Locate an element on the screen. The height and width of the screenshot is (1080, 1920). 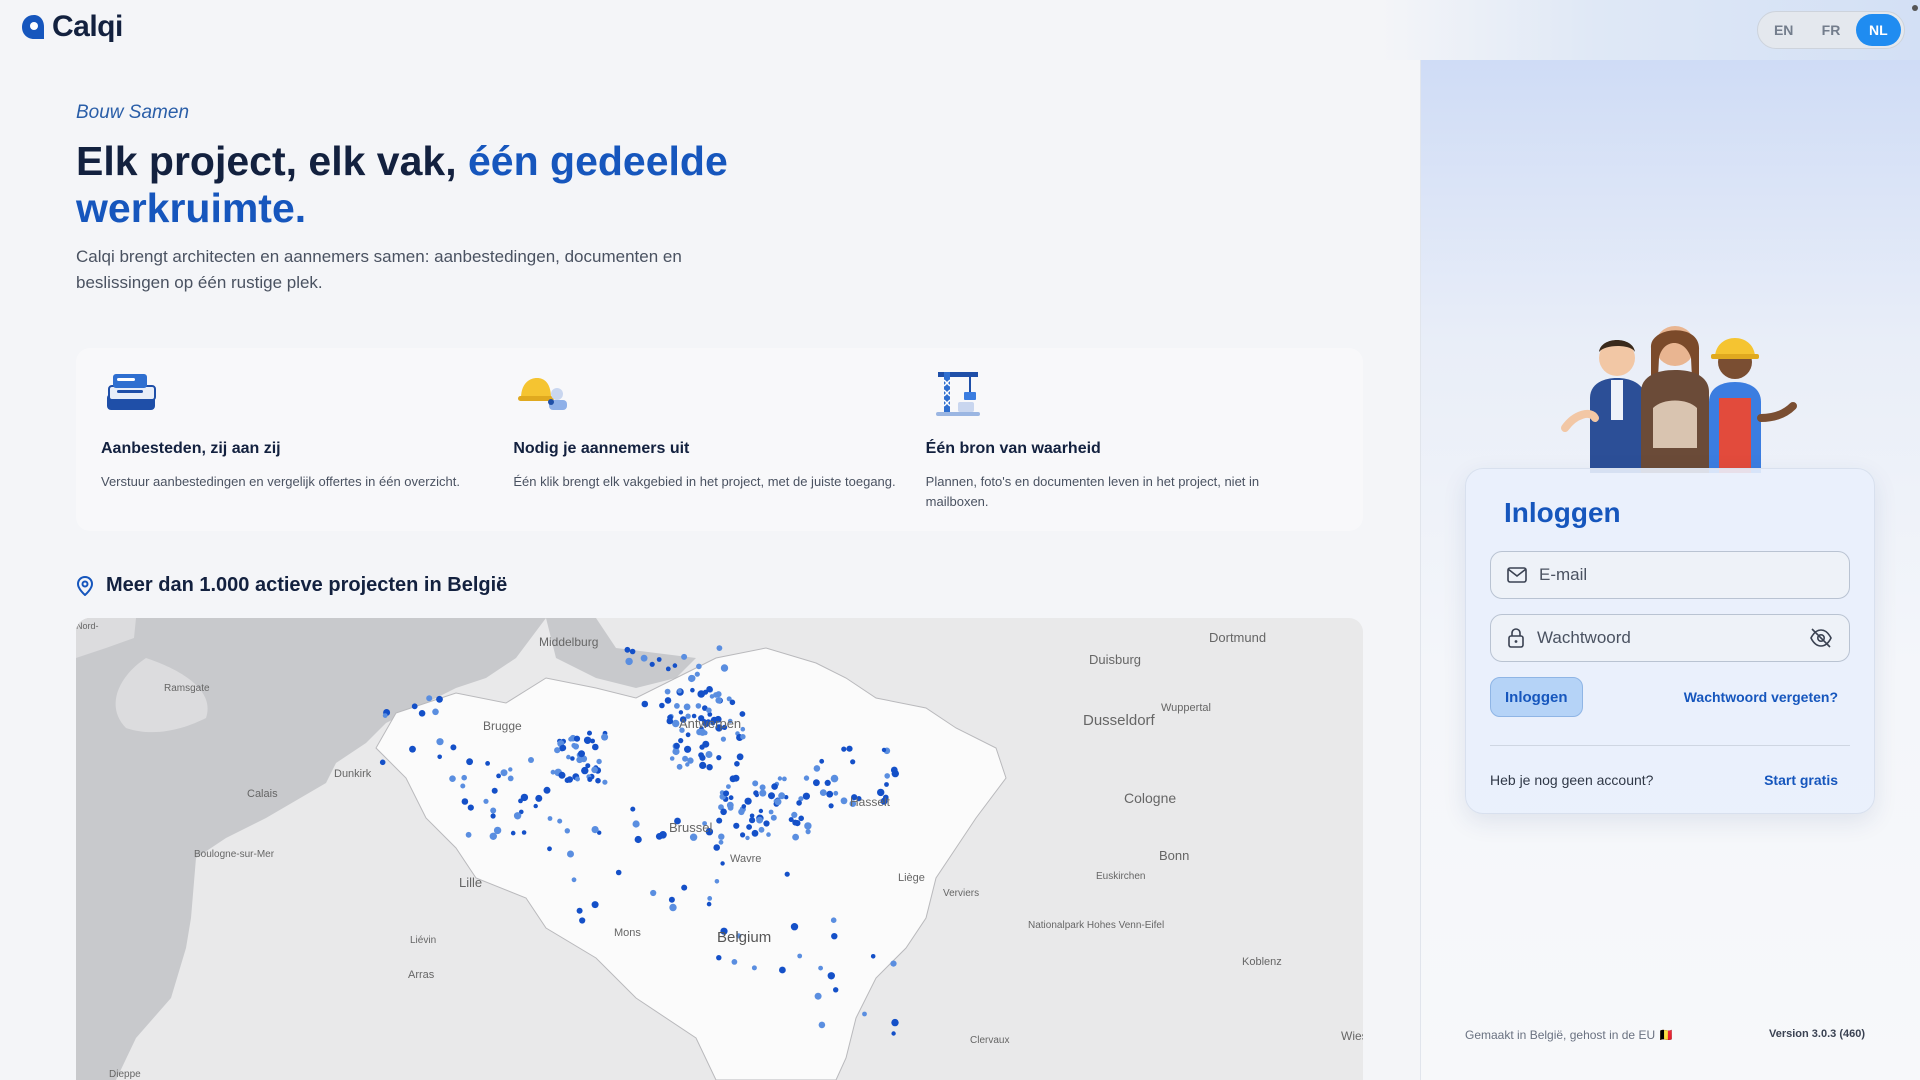
eye-off-icon is located at coordinates (1821, 638).